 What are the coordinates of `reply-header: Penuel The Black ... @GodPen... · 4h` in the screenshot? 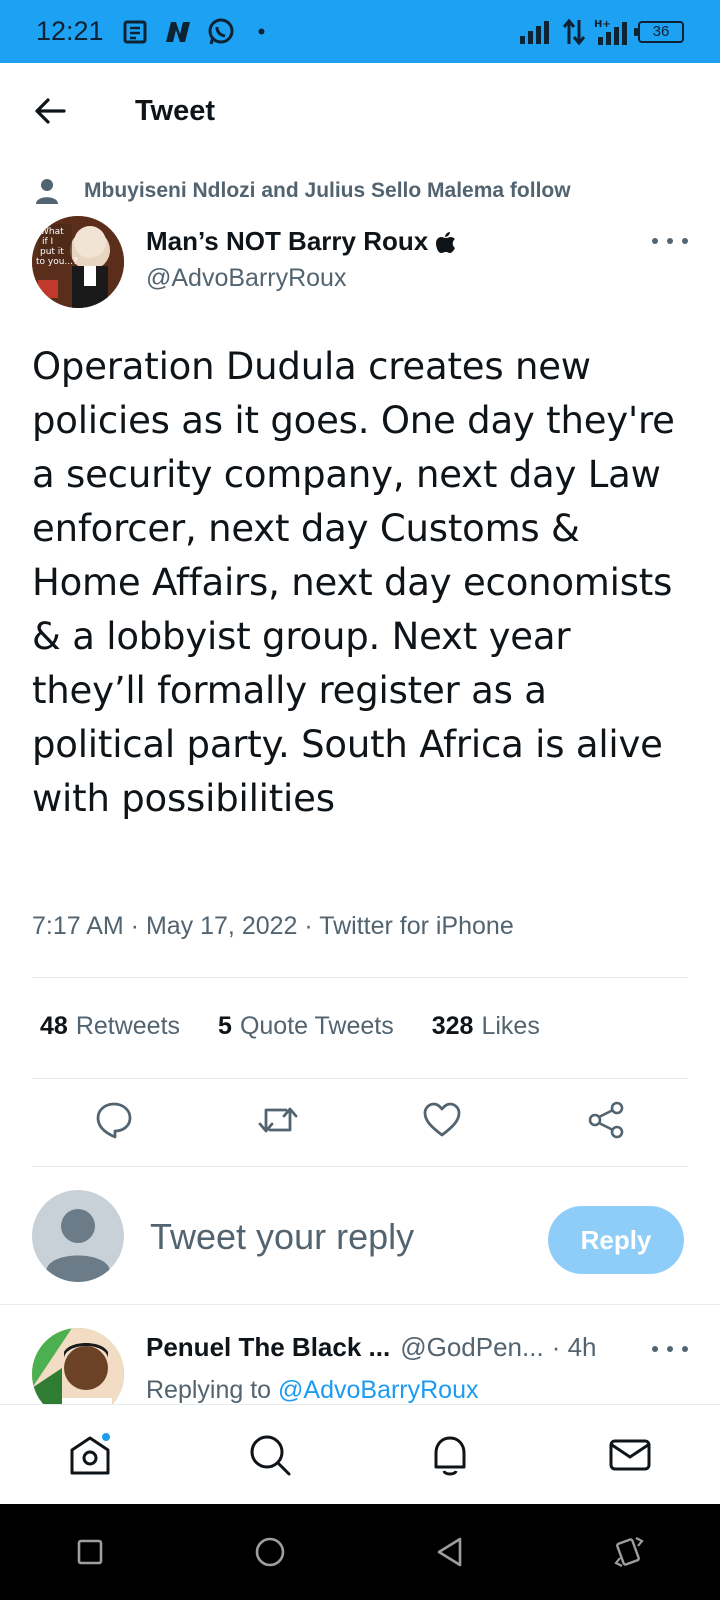 It's located at (371, 1347).